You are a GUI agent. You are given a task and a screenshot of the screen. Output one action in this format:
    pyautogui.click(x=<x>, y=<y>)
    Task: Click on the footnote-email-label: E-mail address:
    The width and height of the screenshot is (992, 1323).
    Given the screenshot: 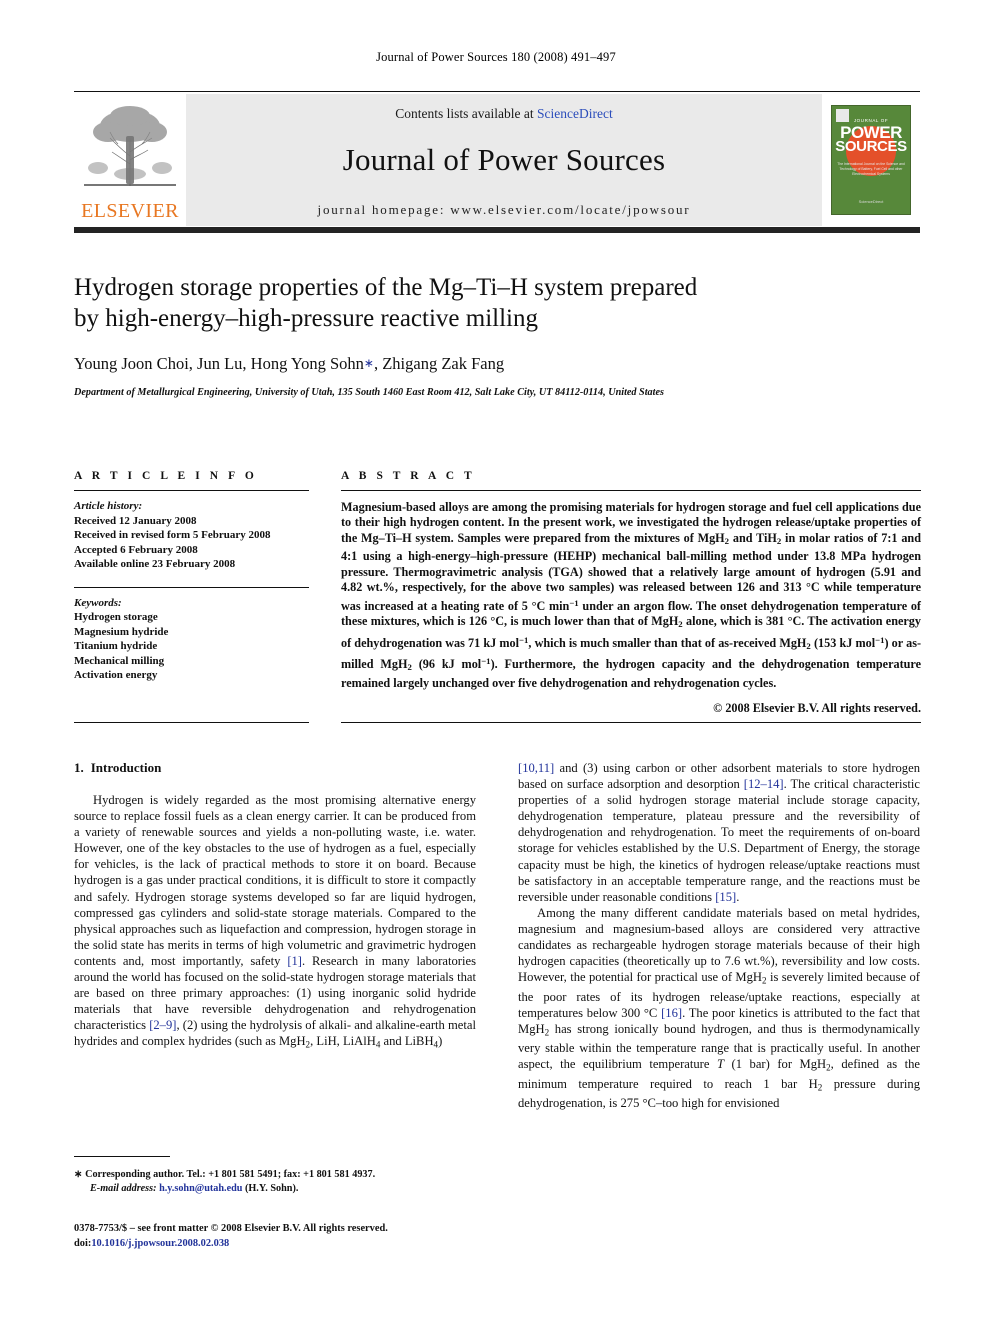 What is the action you would take?
    pyautogui.click(x=123, y=1188)
    